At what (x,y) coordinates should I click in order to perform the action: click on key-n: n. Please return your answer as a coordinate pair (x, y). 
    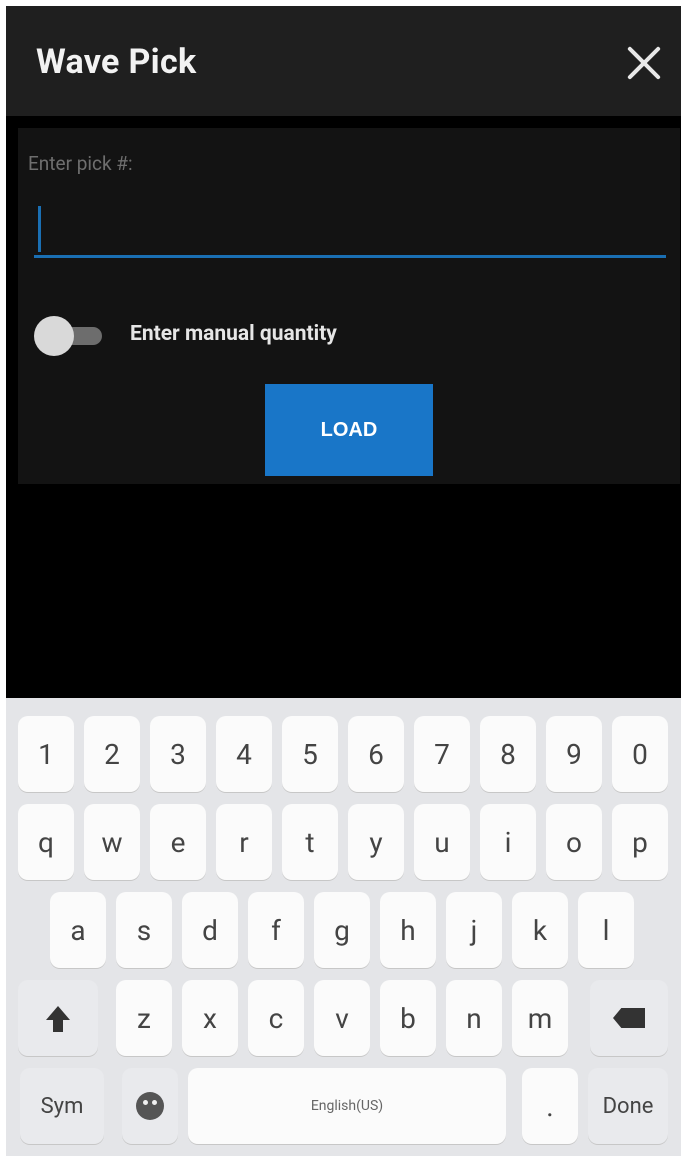
    Looking at the image, I should click on (474, 1018).